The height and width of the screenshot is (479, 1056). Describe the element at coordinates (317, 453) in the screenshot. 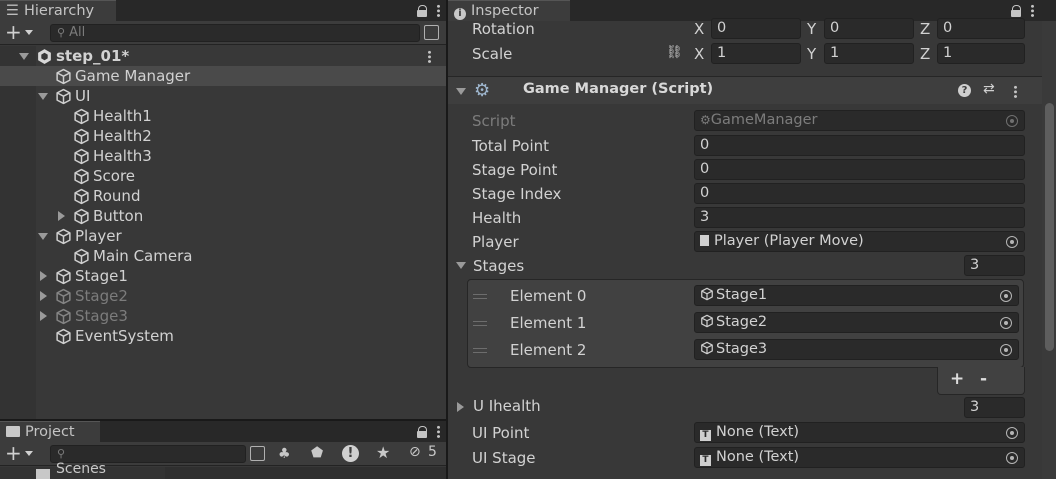

I see `filter-by-label-icon: ⬟` at that location.